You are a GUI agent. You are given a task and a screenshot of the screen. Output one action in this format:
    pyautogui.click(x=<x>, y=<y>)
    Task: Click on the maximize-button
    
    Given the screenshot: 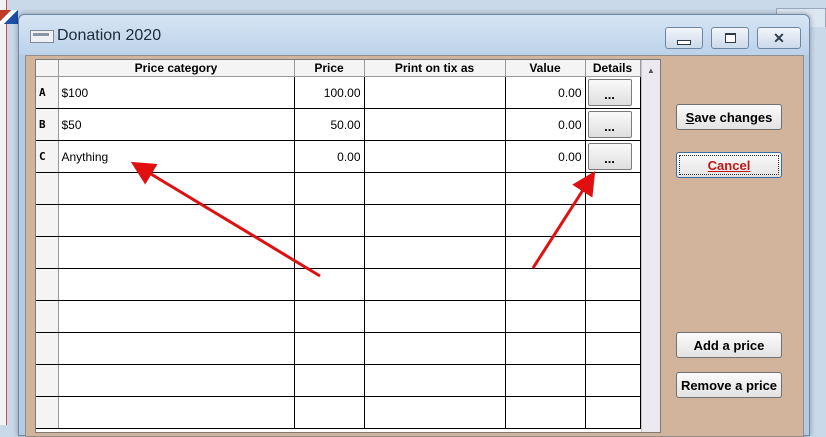 What is the action you would take?
    pyautogui.click(x=730, y=38)
    